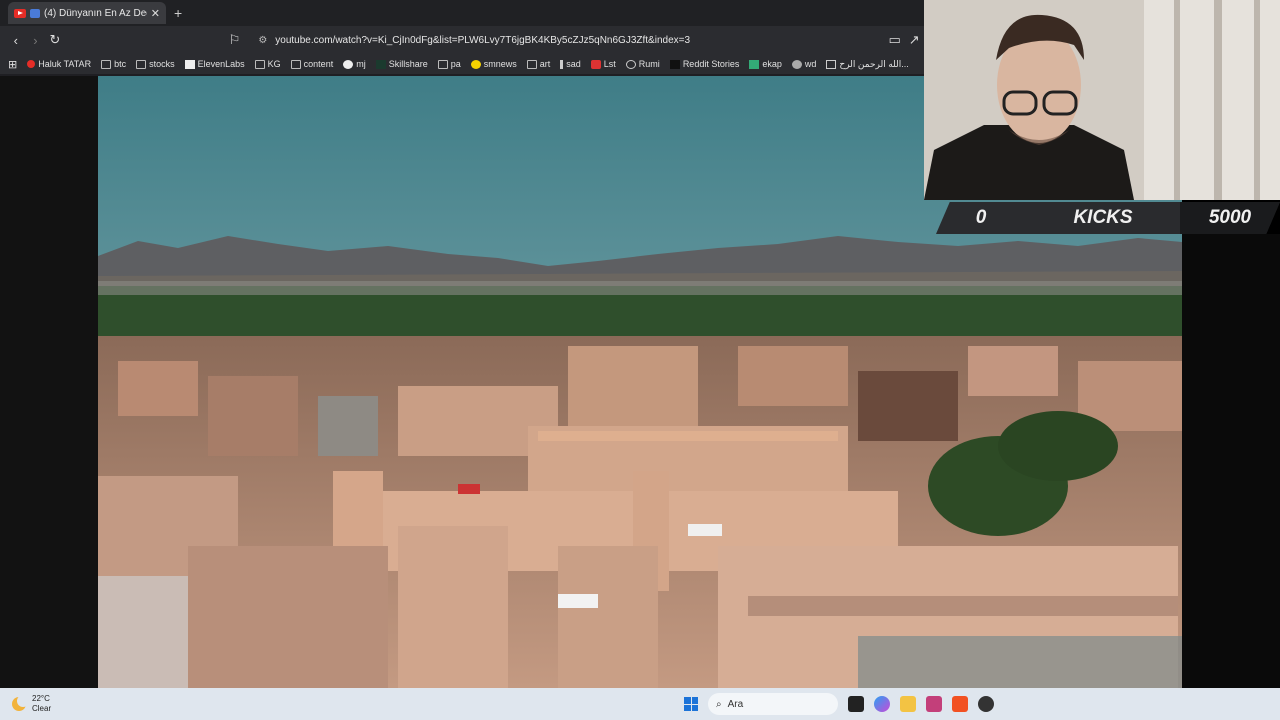  Describe the element at coordinates (831, 64) in the screenshot. I see `document-icon` at that location.